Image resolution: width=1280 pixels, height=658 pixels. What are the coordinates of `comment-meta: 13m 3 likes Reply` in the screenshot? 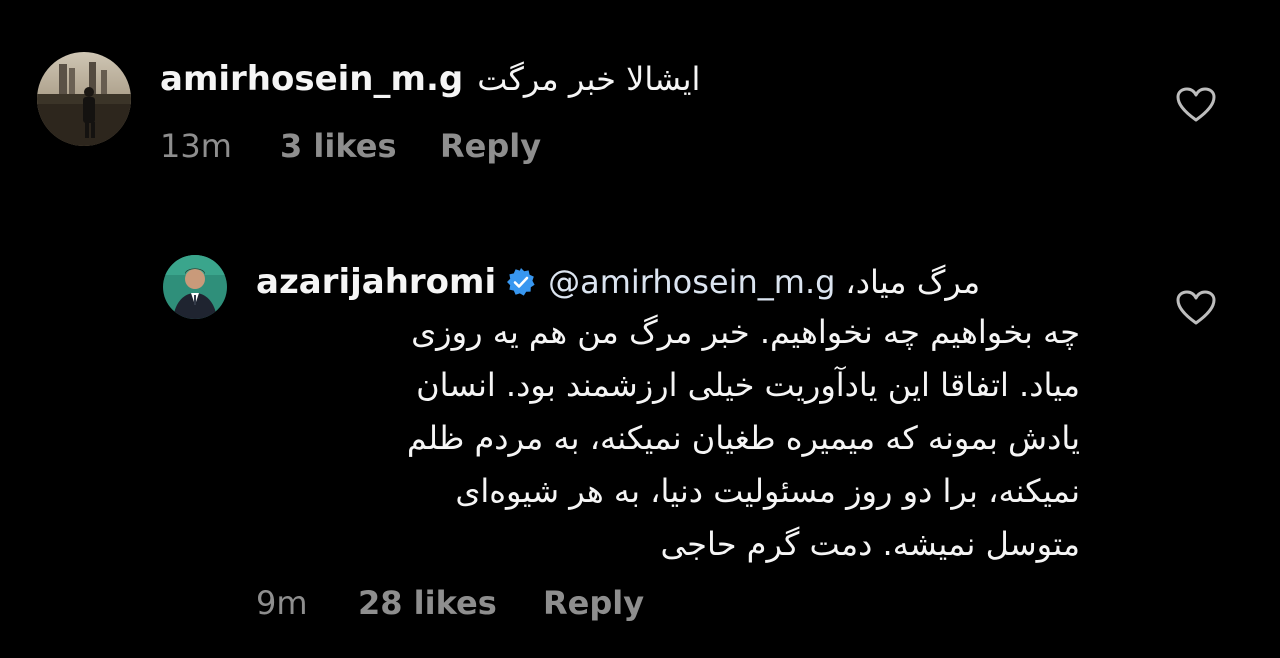 It's located at (350, 146).